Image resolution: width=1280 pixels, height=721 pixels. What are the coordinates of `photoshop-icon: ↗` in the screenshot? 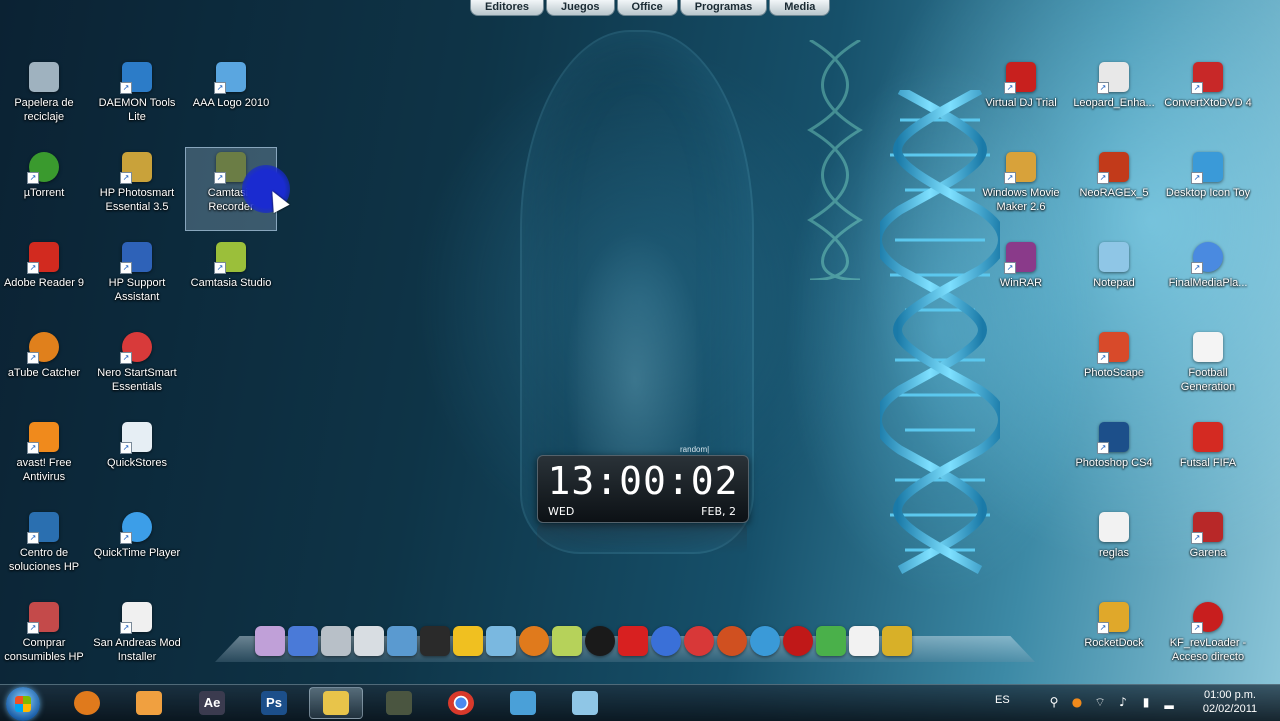 It's located at (1113, 438).